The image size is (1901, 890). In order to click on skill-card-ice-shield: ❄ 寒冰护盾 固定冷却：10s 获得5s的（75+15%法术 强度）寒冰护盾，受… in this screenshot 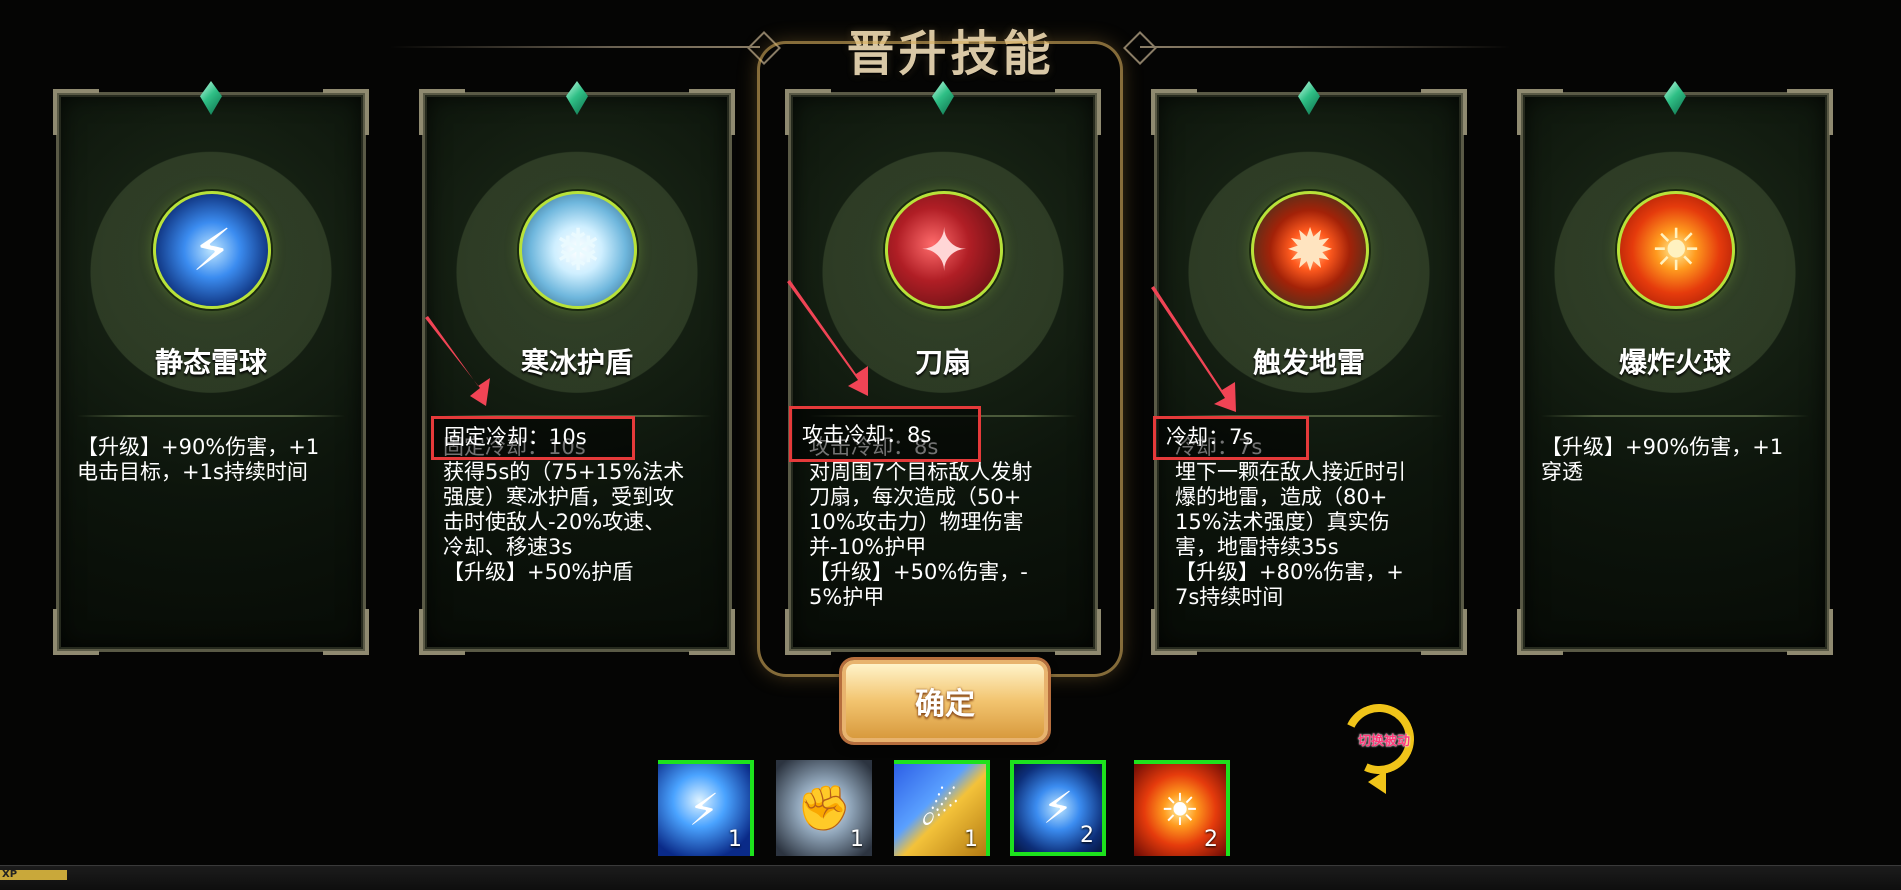, I will do `click(577, 368)`.